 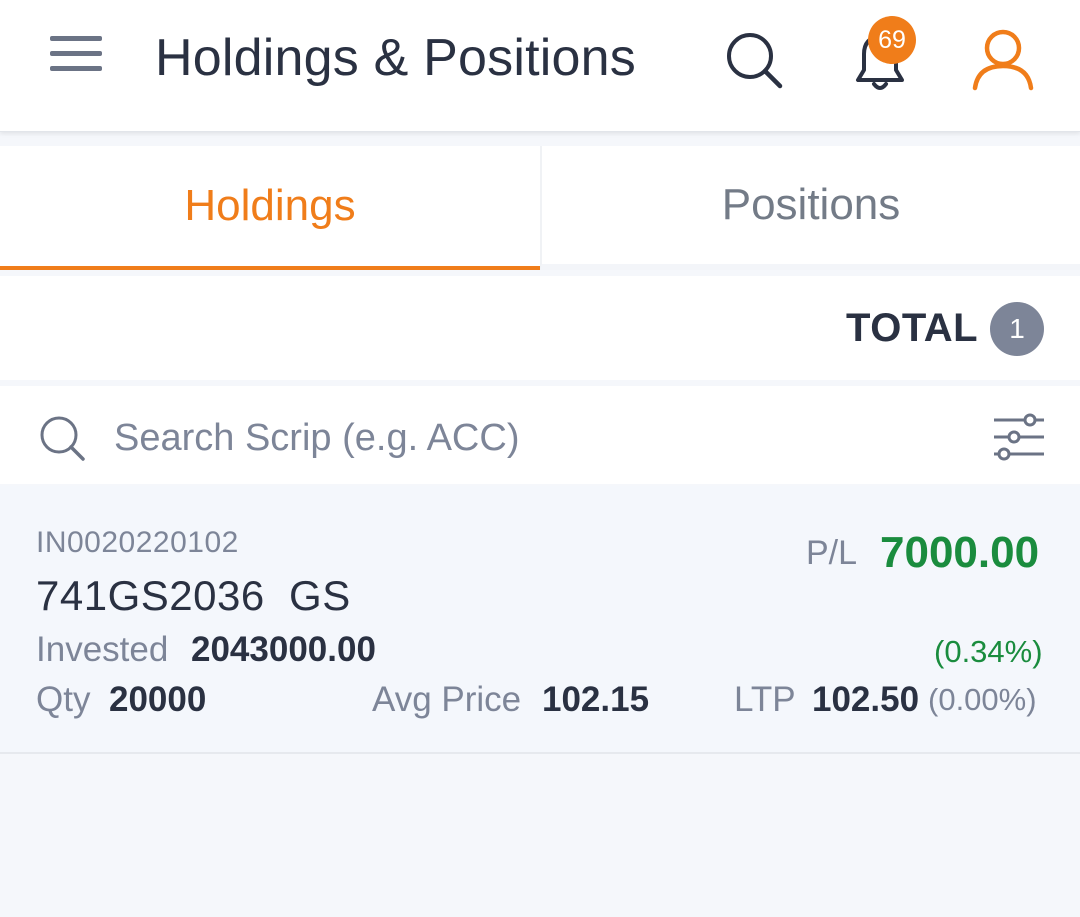 I want to click on page-title: Holdings & Positions, so click(x=395, y=58).